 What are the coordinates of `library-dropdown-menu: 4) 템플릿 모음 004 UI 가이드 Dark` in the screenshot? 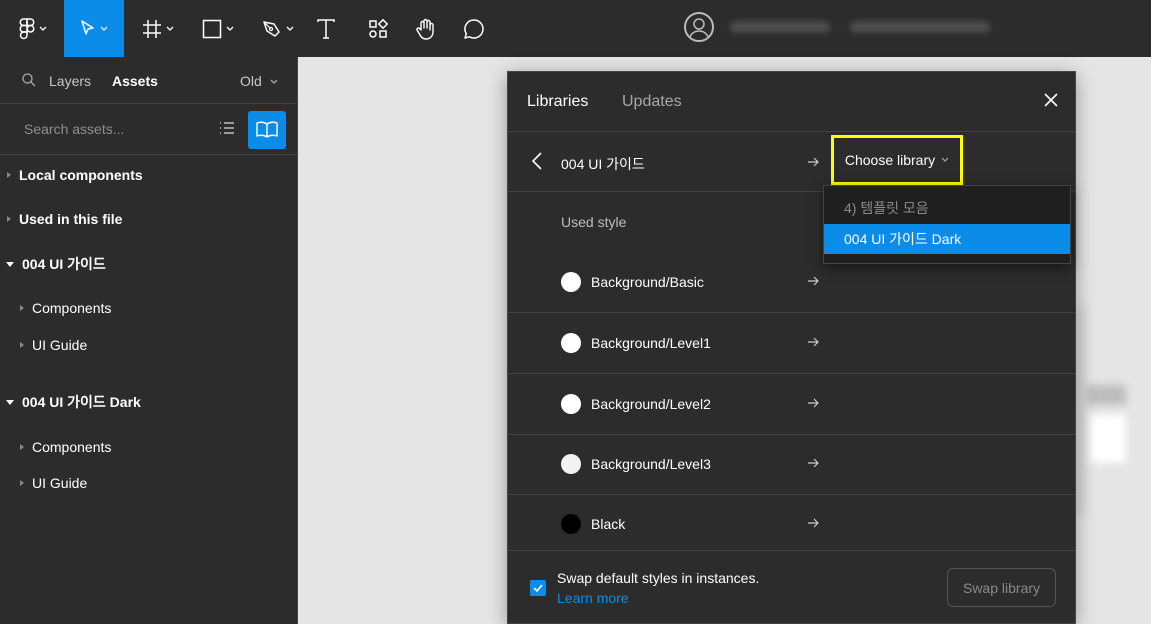 It's located at (947, 224).